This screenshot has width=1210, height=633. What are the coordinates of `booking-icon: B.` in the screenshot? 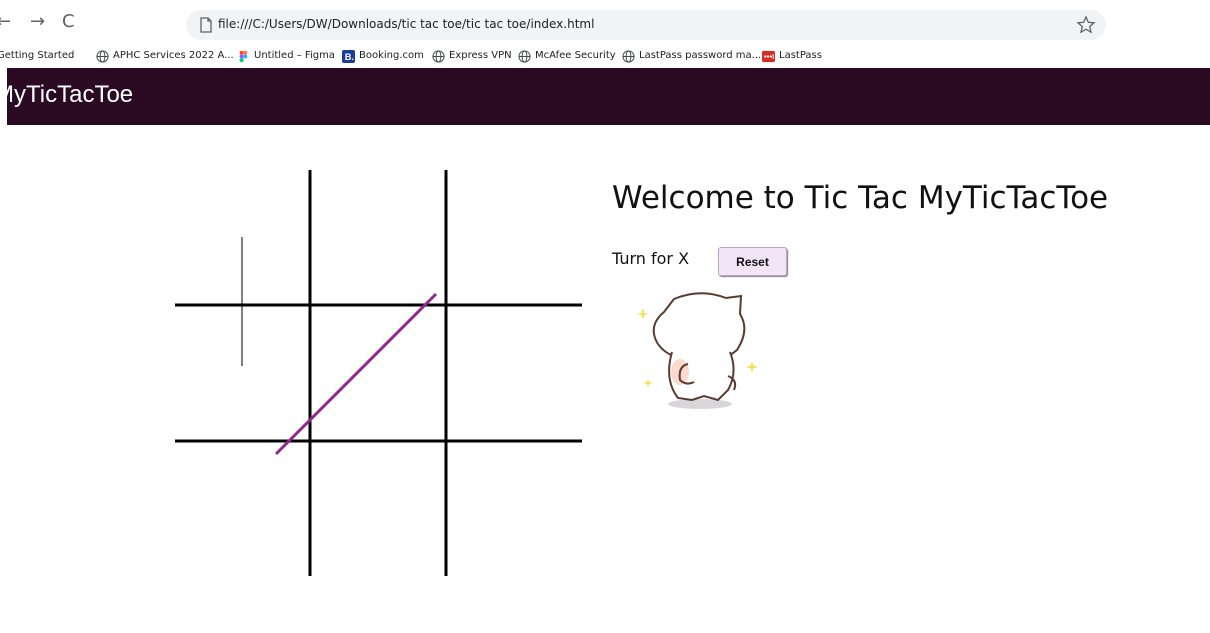 It's located at (348, 56).